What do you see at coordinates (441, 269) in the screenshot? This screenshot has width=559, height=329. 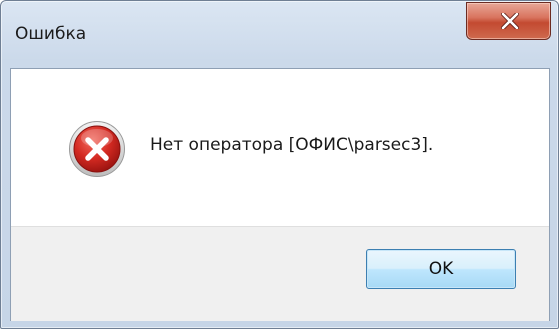 I see `ok-button: OK` at bounding box center [441, 269].